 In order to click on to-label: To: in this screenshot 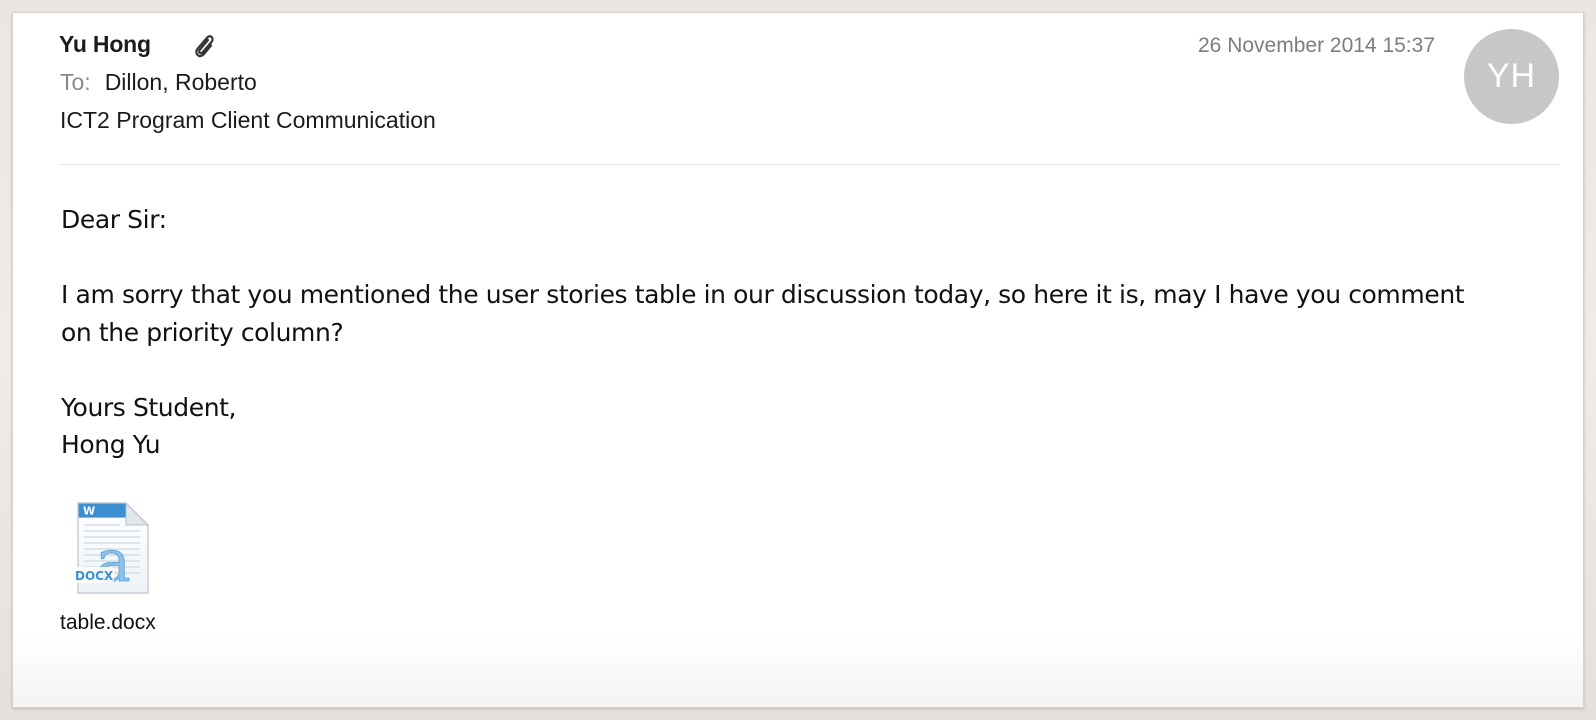, I will do `click(75, 82)`.